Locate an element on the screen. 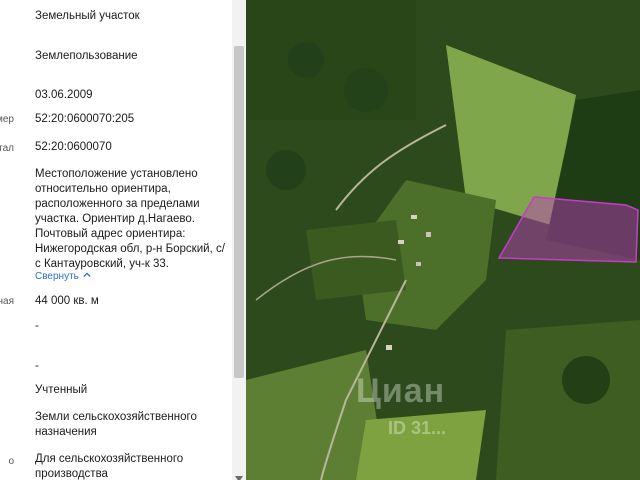  status-value: Учтенный is located at coordinates (61, 390).